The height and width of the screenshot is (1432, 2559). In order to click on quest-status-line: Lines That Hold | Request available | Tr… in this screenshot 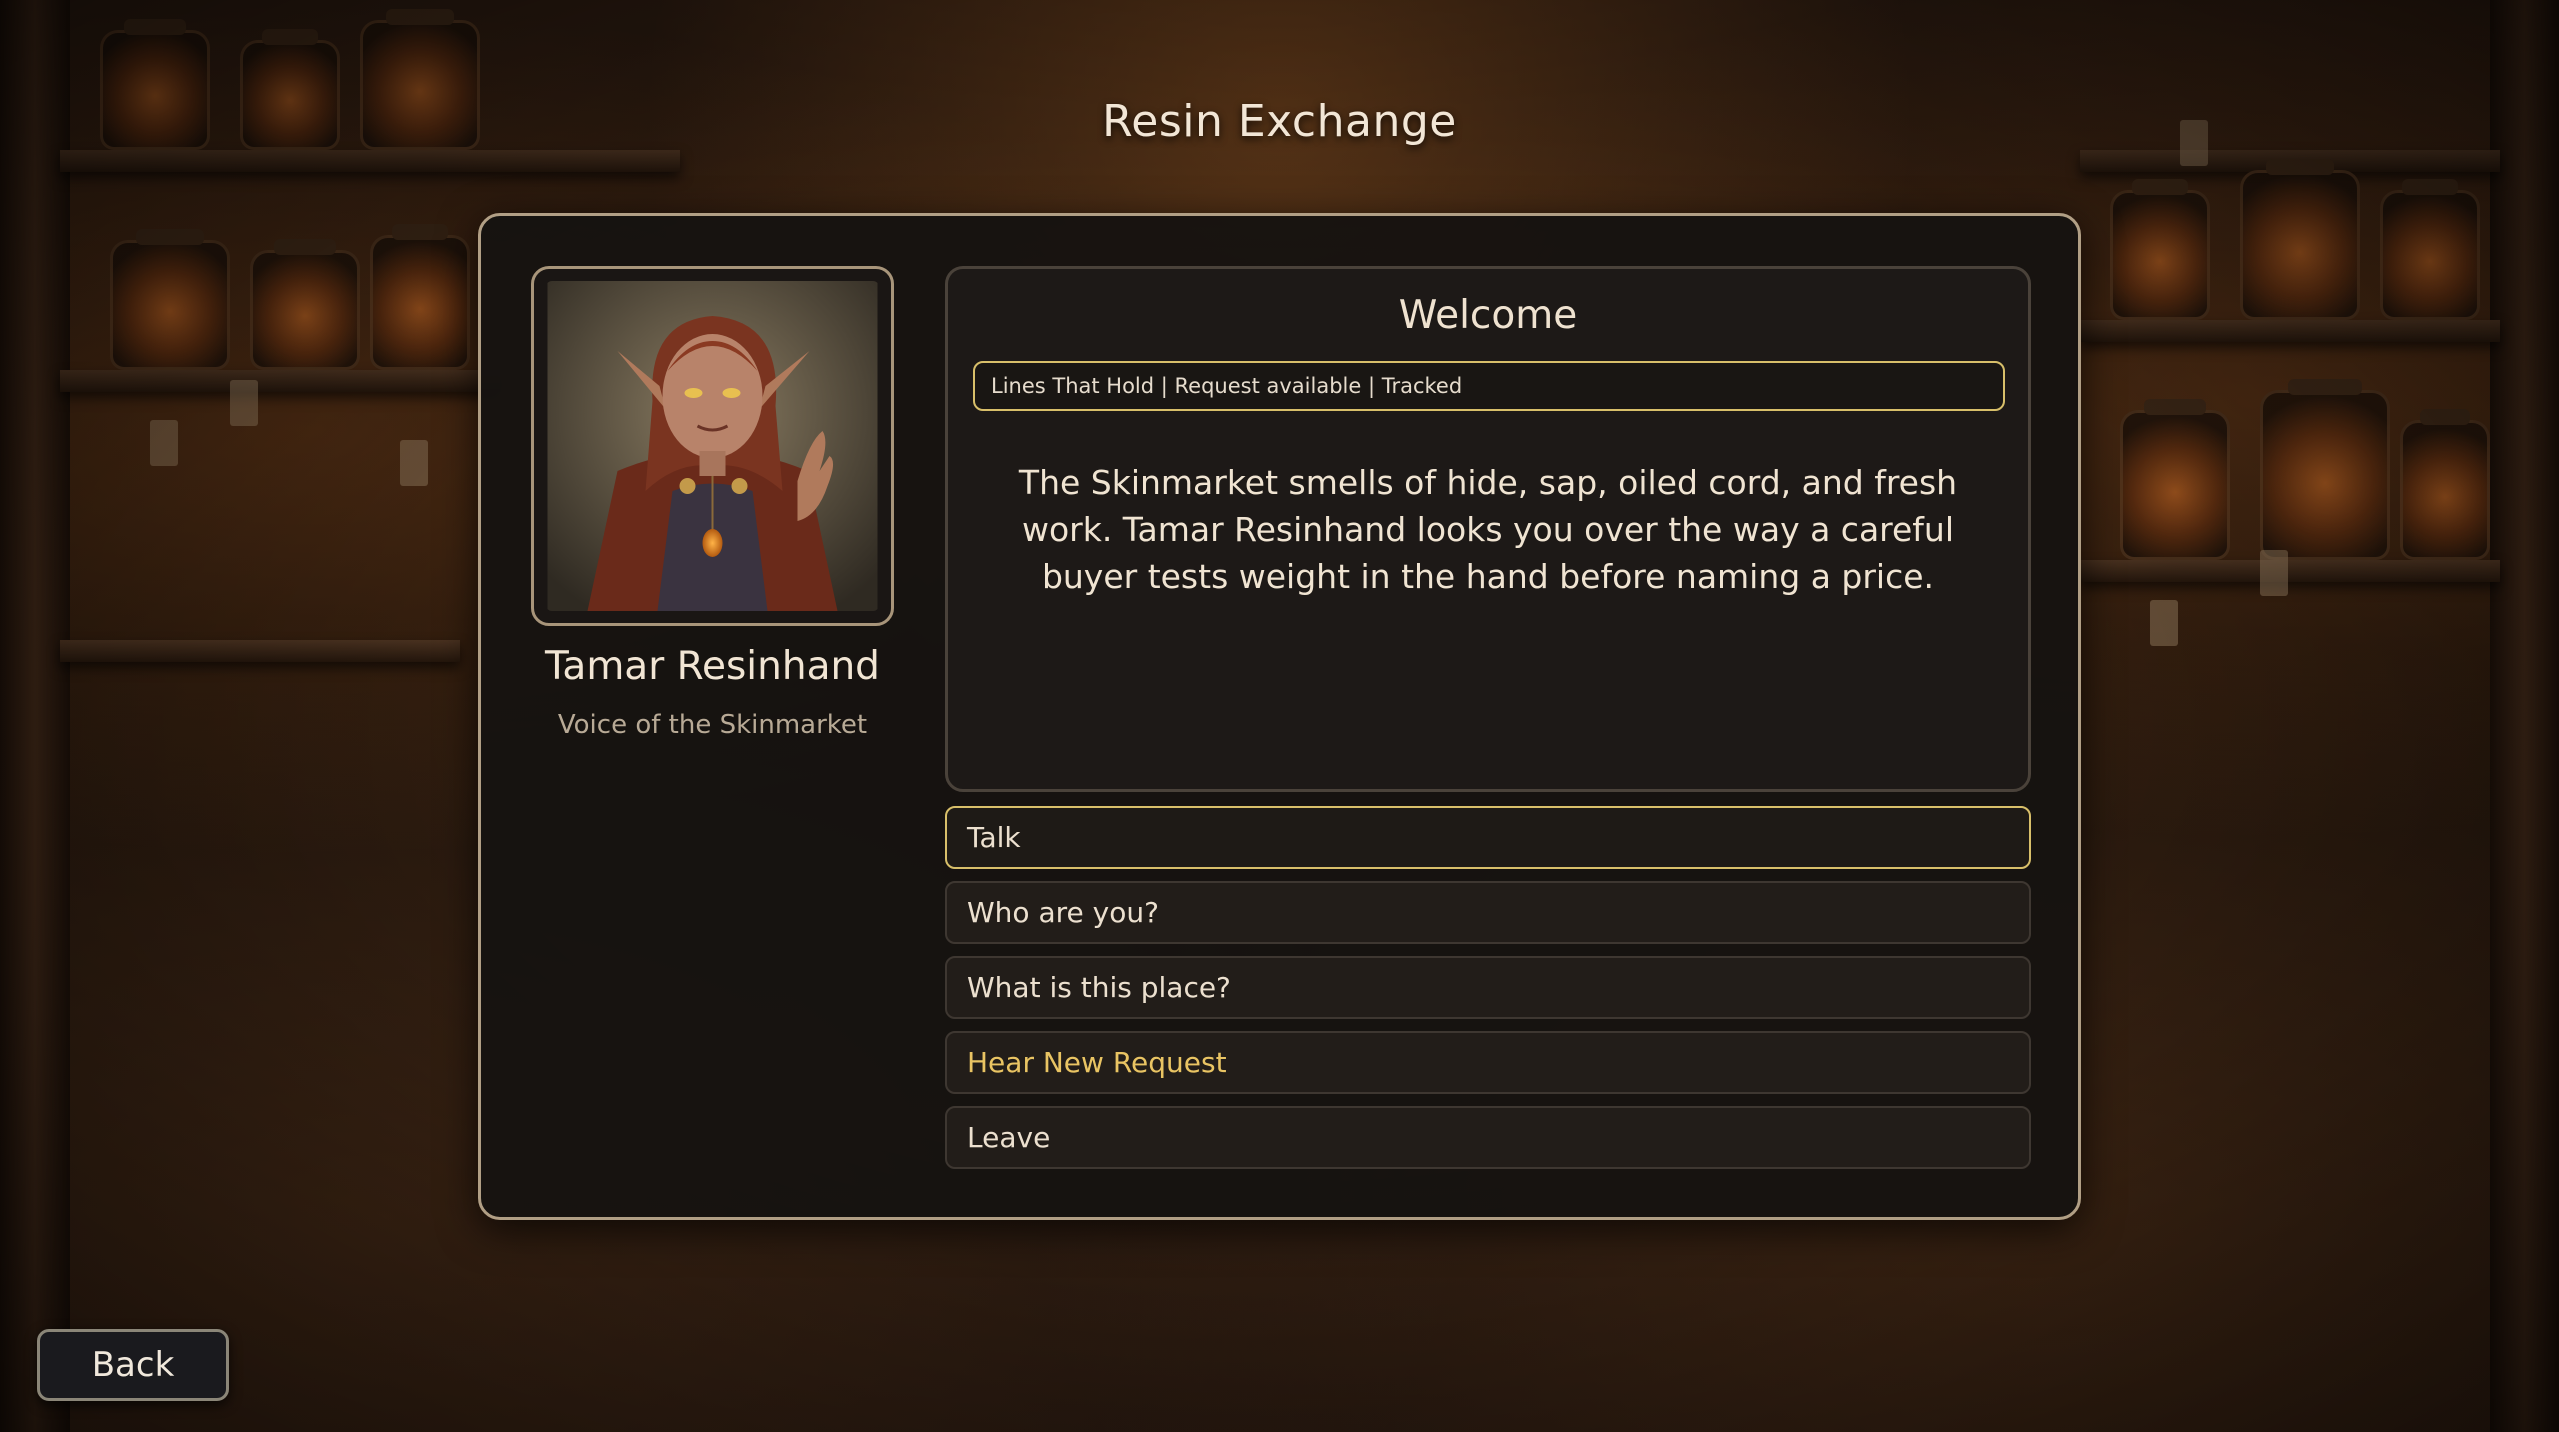, I will do `click(1489, 386)`.